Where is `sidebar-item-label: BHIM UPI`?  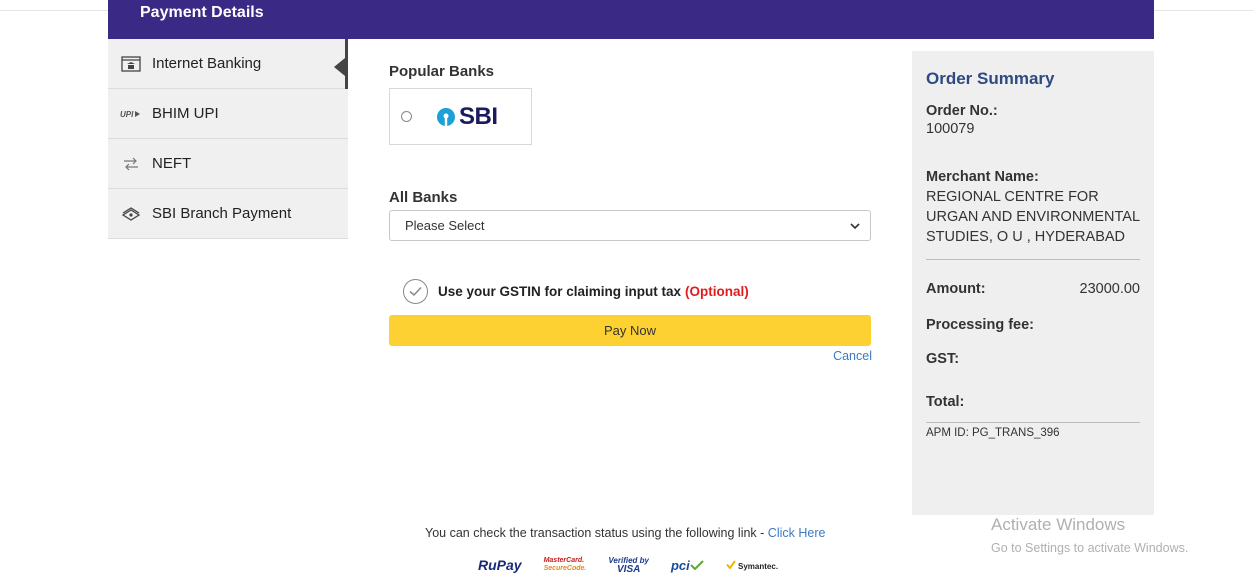 sidebar-item-label: BHIM UPI is located at coordinates (185, 113).